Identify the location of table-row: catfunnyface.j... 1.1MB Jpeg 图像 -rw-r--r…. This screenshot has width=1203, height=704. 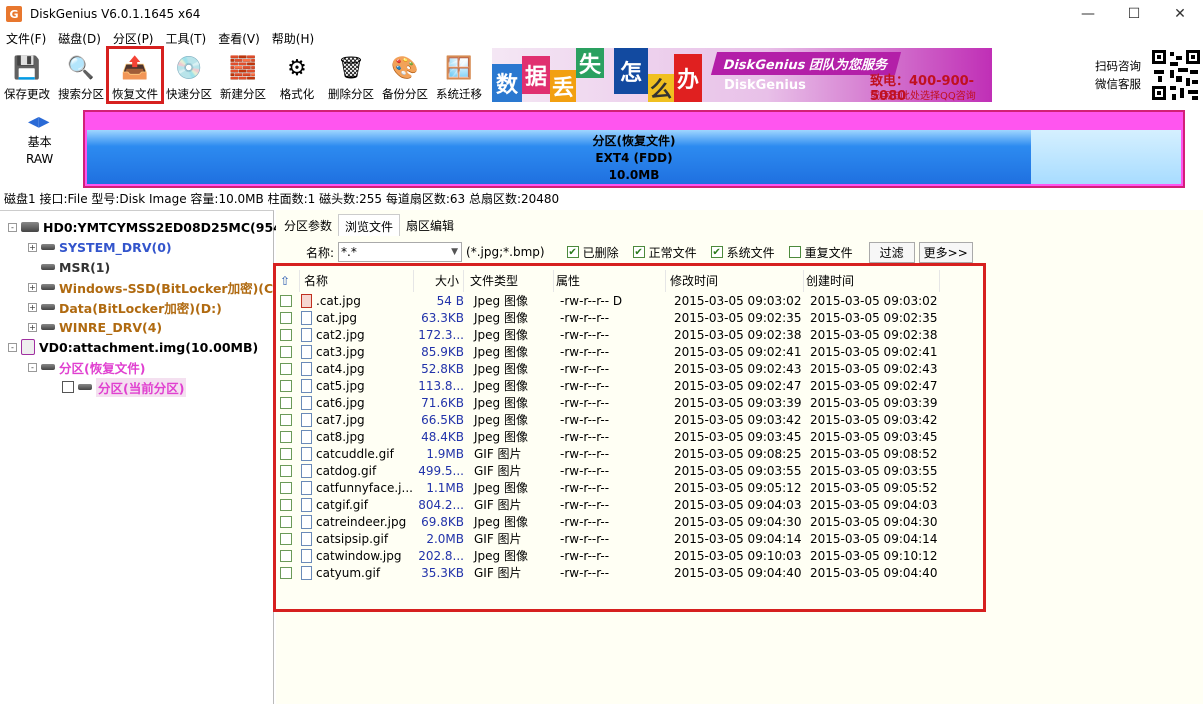
(626, 488).